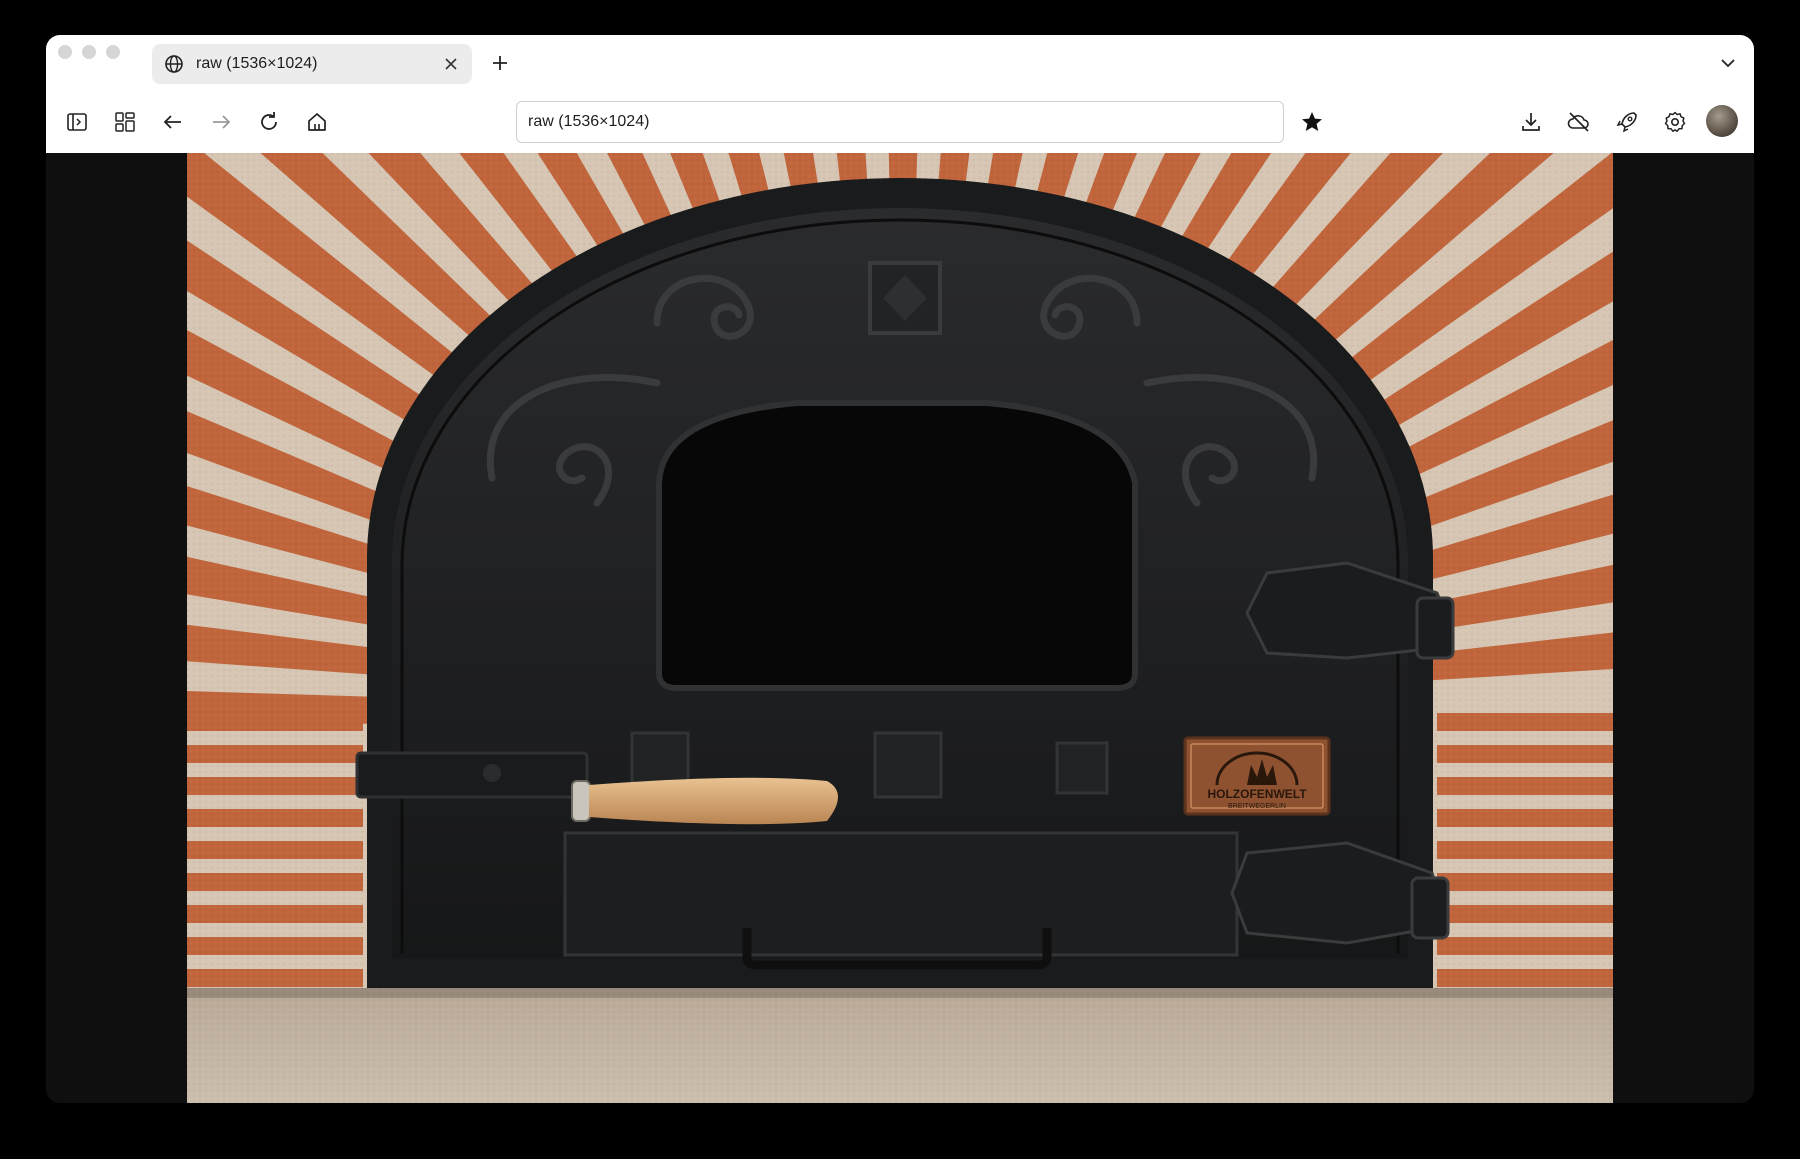 This screenshot has height=1159, width=1800. Describe the element at coordinates (77, 122) in the screenshot. I see `sidebar-toggle-icon` at that location.